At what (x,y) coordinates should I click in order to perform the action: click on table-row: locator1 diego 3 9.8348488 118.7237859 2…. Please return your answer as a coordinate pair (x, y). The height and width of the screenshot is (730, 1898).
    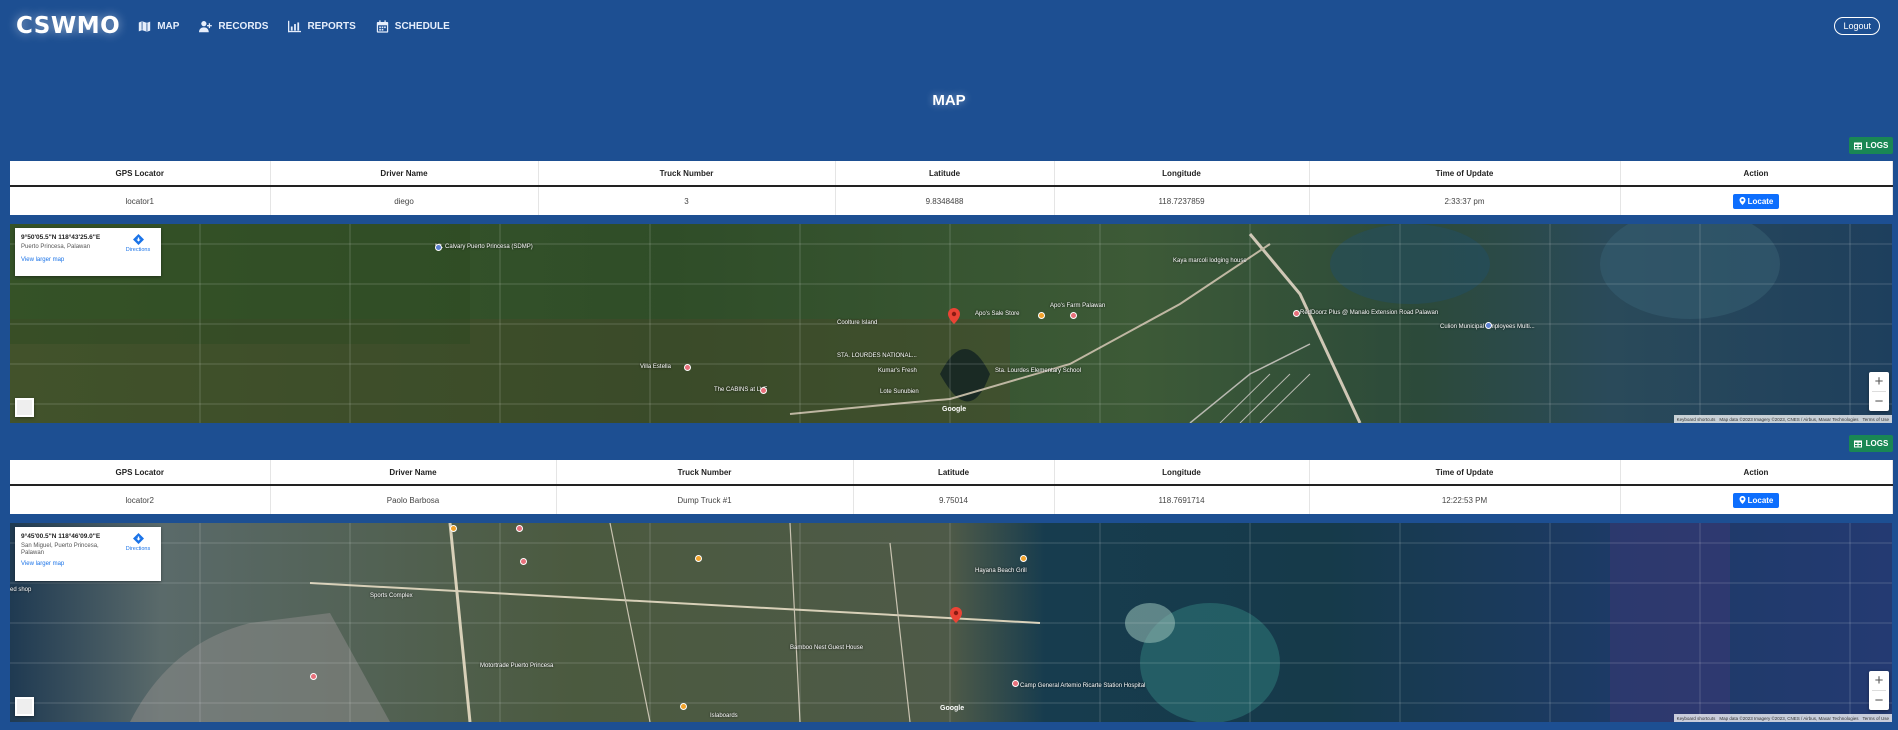
    Looking at the image, I should click on (951, 200).